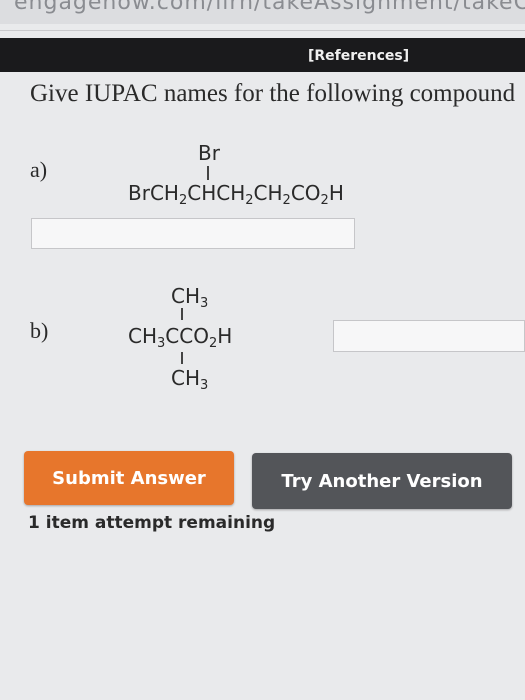  What do you see at coordinates (190, 379) in the screenshot?
I see `part-b-bottom-group: CH3` at bounding box center [190, 379].